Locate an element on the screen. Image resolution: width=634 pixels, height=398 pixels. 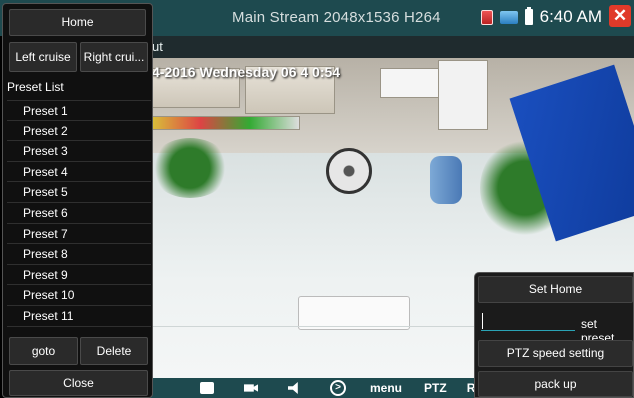
mute-icon is located at coordinates (293, 388).